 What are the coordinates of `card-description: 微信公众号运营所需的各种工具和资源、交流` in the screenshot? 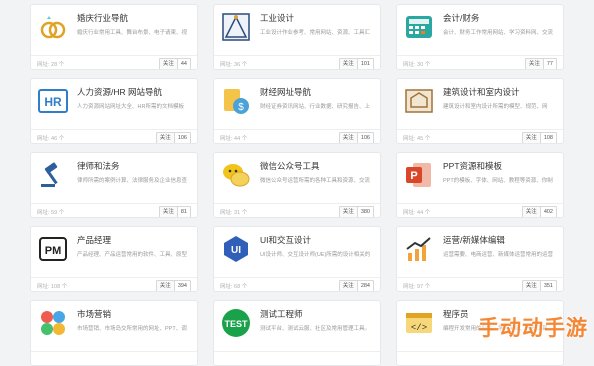 It's located at (315, 181).